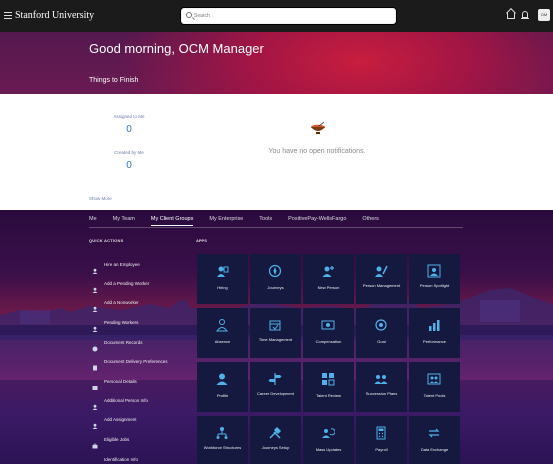 The image size is (553, 464). Describe the element at coordinates (381, 433) in the screenshot. I see `calculator-icon` at that location.